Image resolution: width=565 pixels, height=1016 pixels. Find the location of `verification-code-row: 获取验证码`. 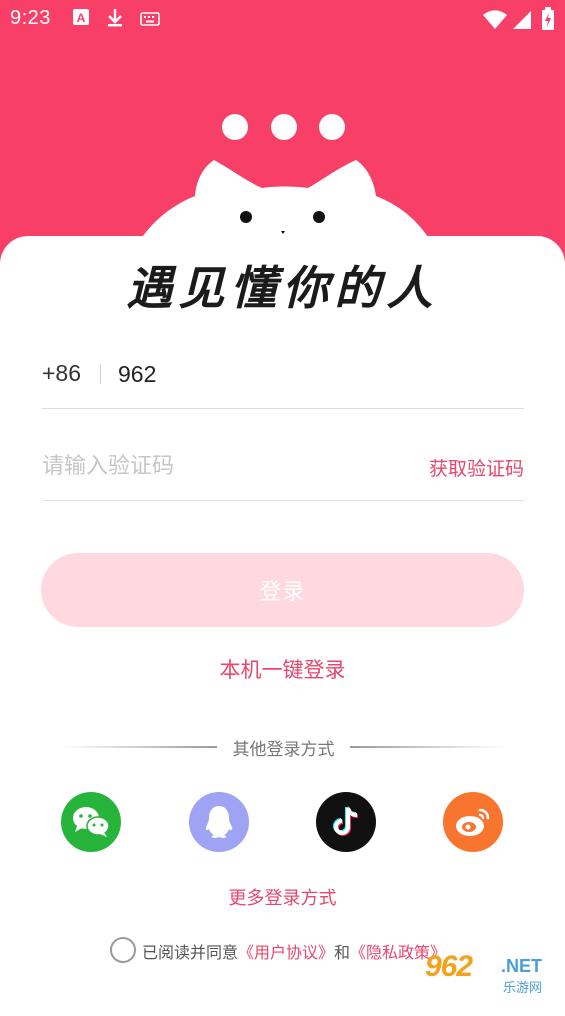

verification-code-row: 获取验证码 is located at coordinates (283, 470).